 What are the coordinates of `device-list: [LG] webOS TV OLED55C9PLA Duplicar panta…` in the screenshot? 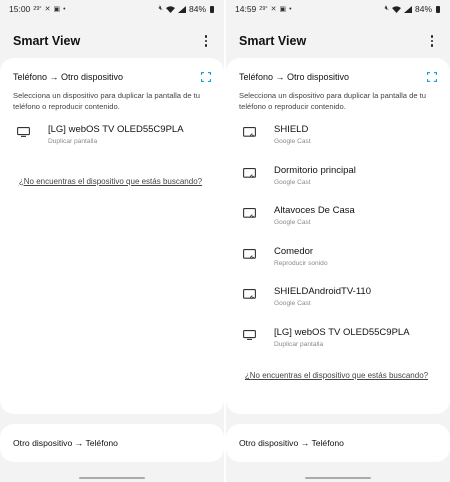 It's located at (112, 144).